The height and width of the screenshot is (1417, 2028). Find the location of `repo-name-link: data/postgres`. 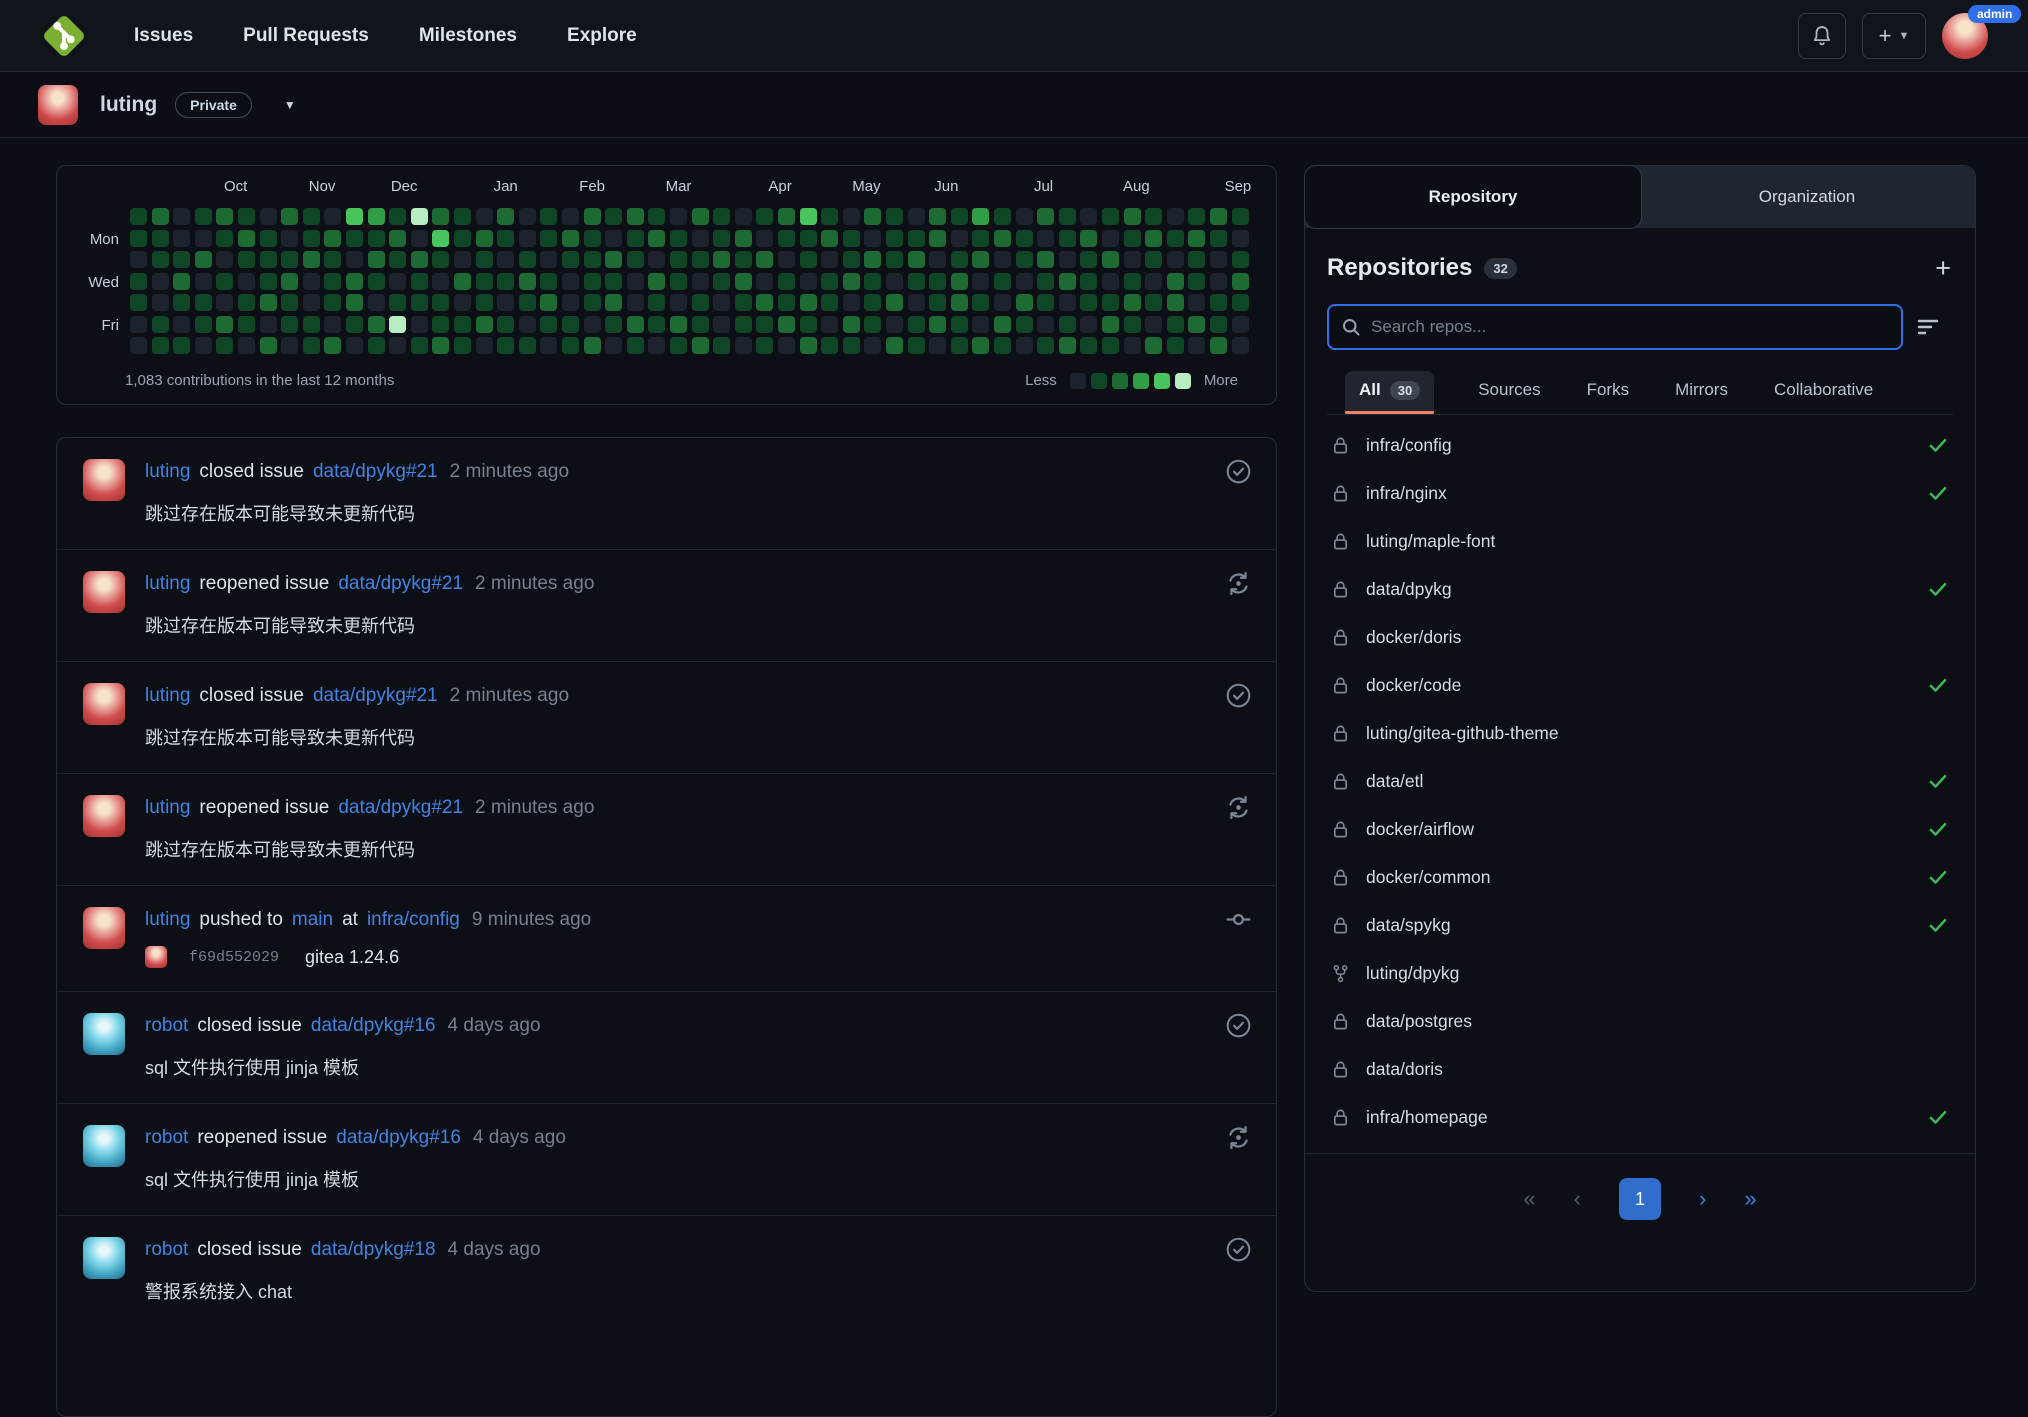

repo-name-link: data/postgres is located at coordinates (1419, 1021).